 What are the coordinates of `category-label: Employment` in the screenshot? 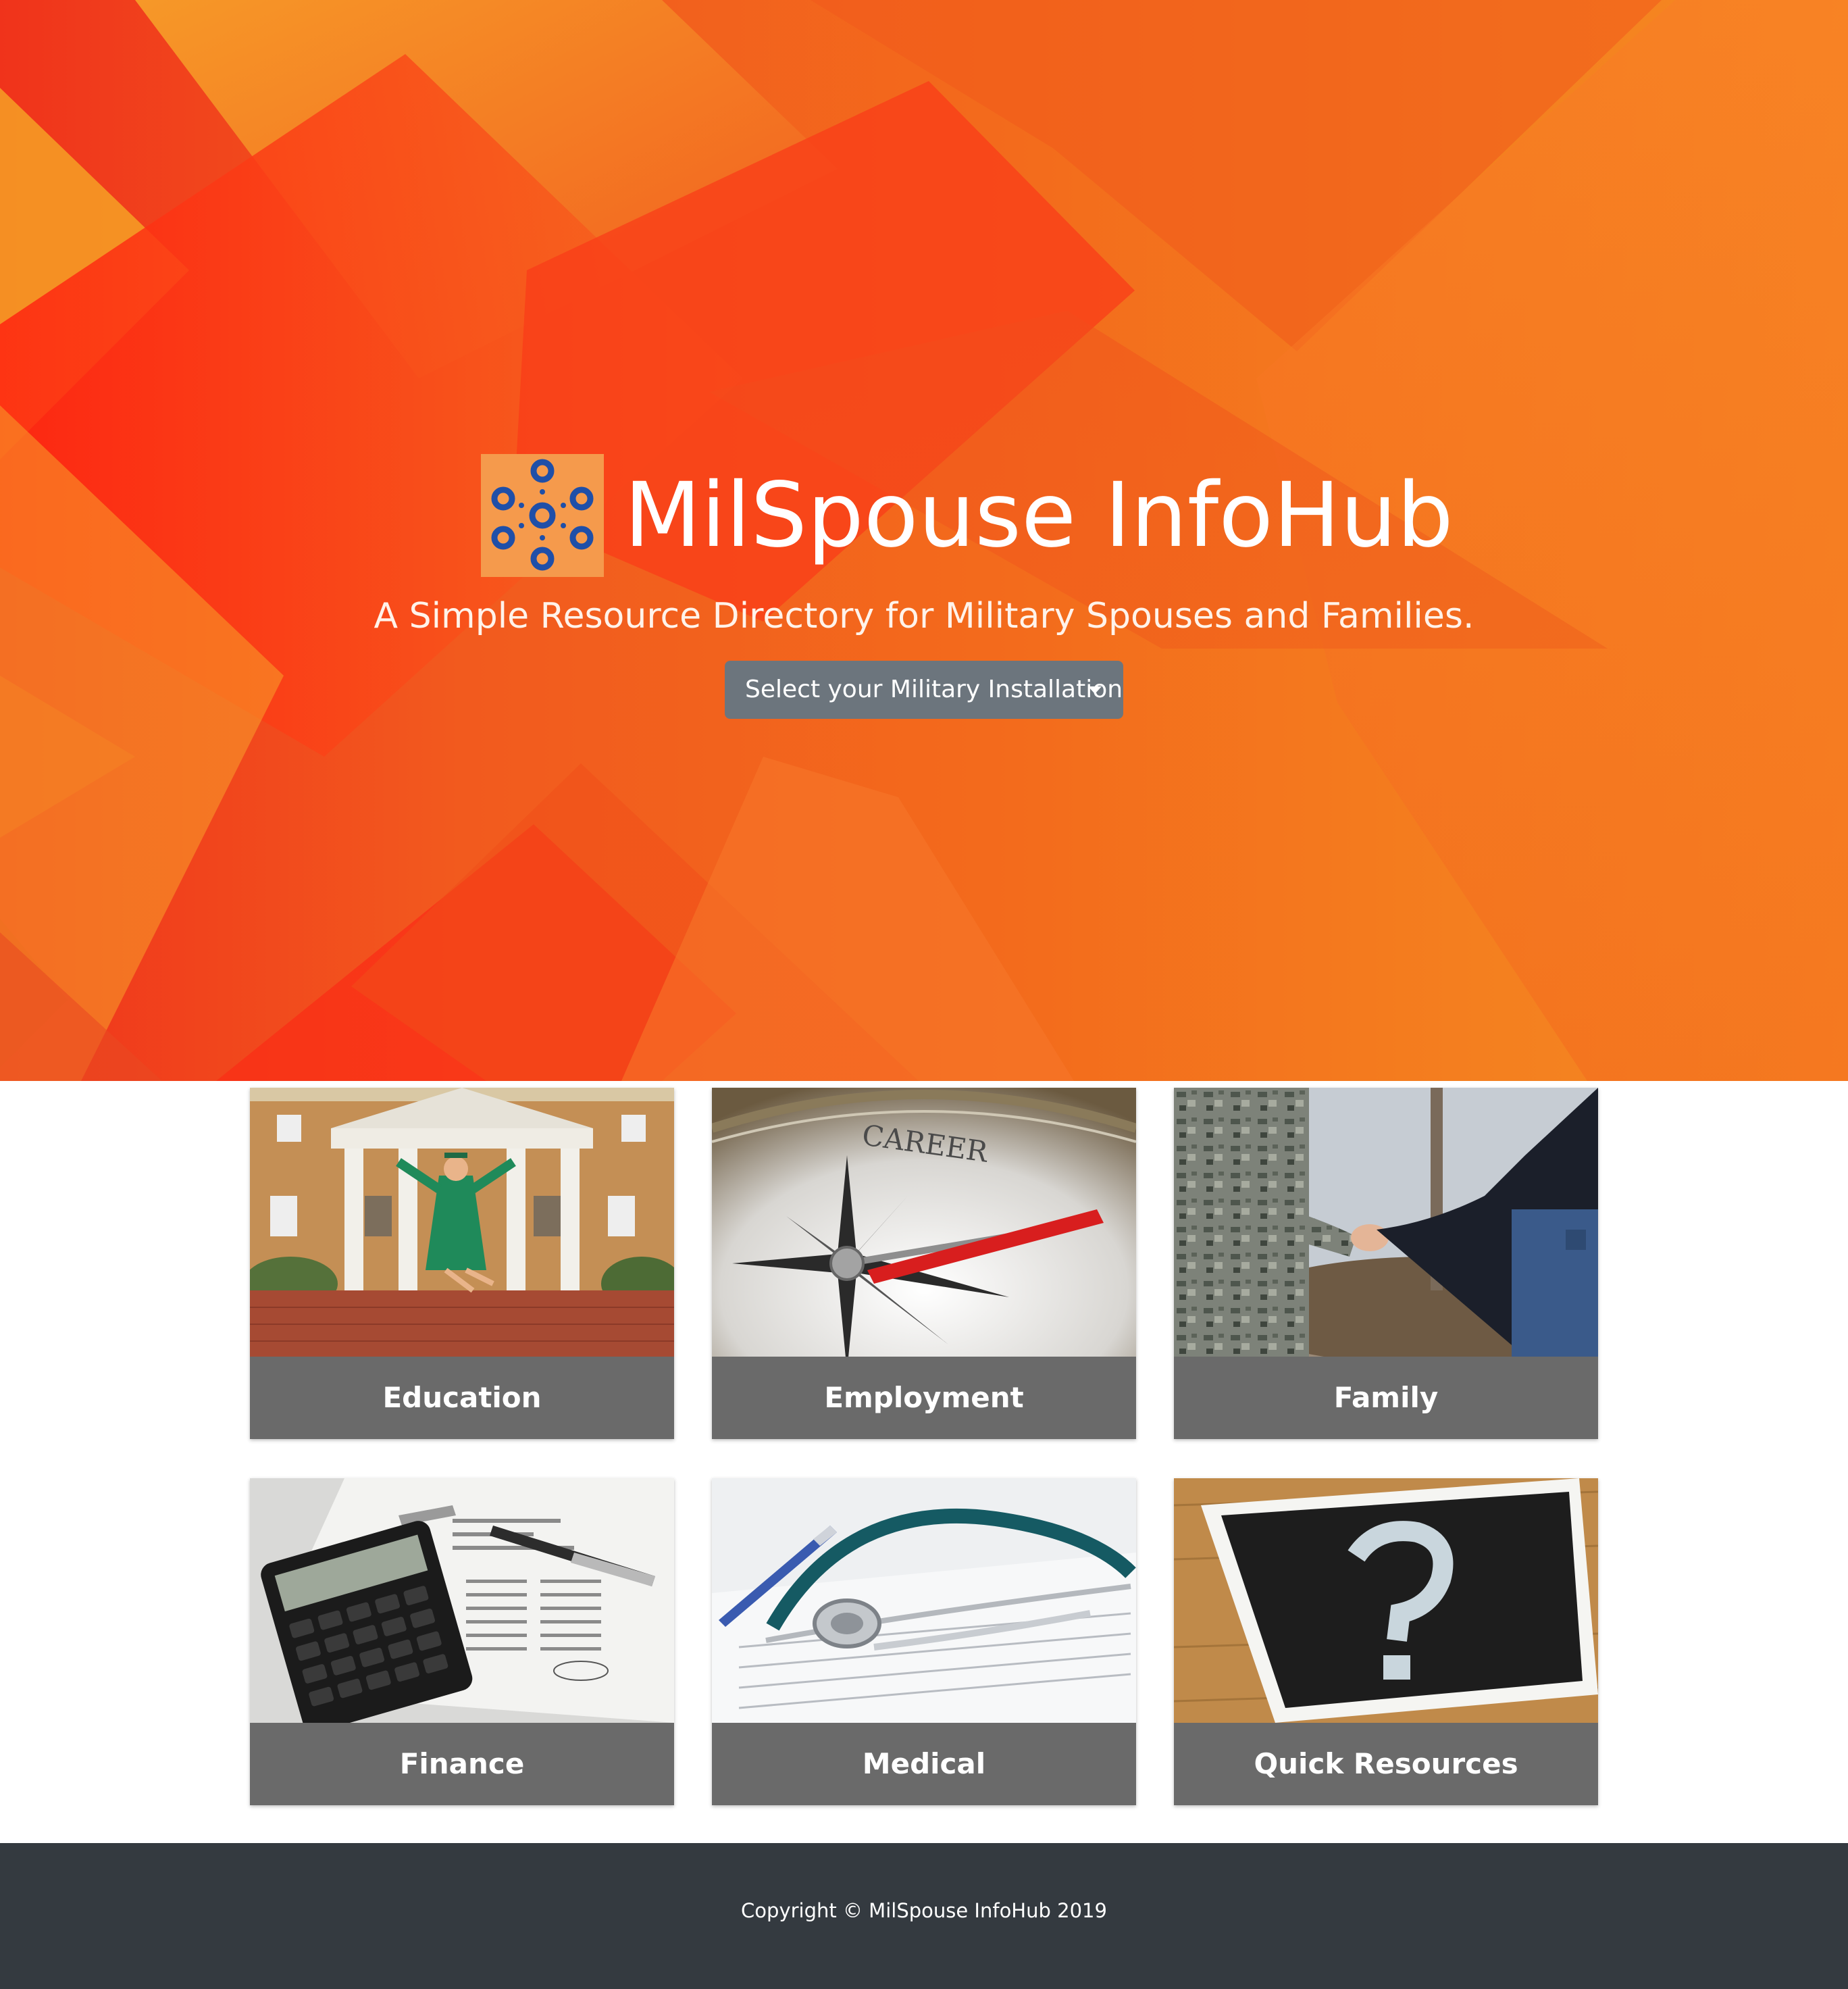 It's located at (924, 1398).